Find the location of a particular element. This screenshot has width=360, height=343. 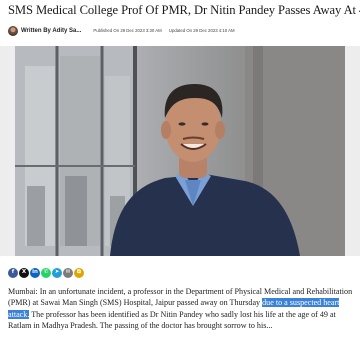

linkedin-icon: in is located at coordinates (35, 273).